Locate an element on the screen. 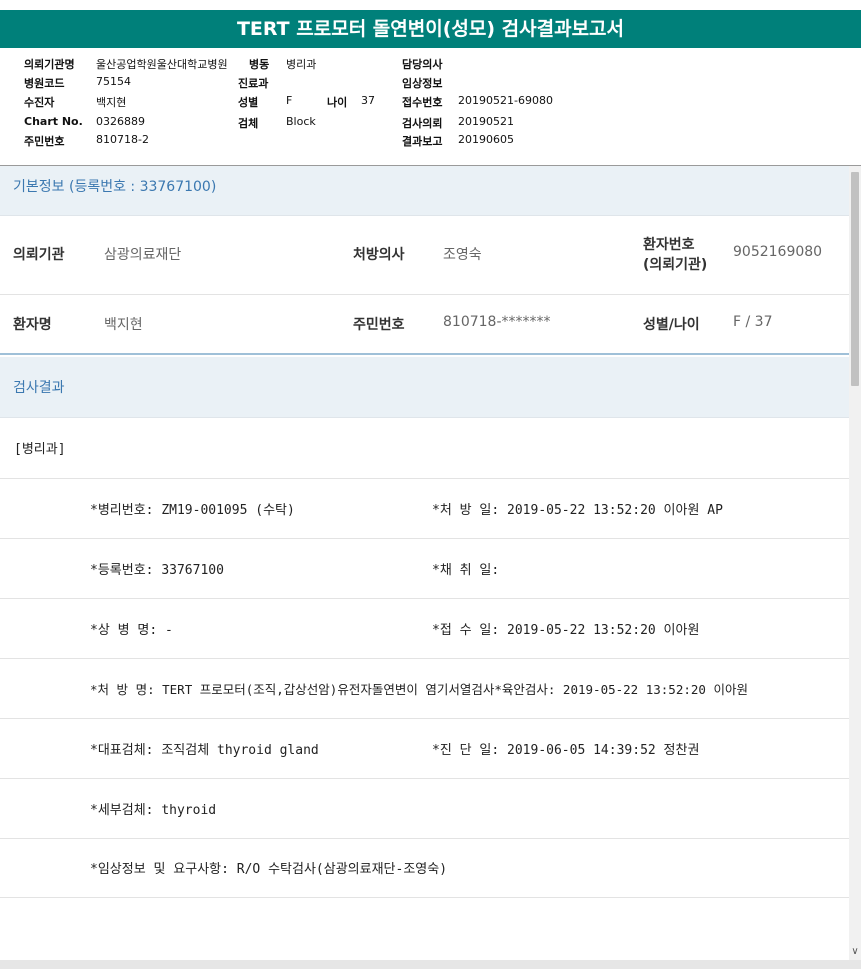 This screenshot has height=969, width=861. result-row: *임상정보 및 요구사항: R/O 수탁검사(삼광의료재단-조영숙) is located at coordinates (424, 868).